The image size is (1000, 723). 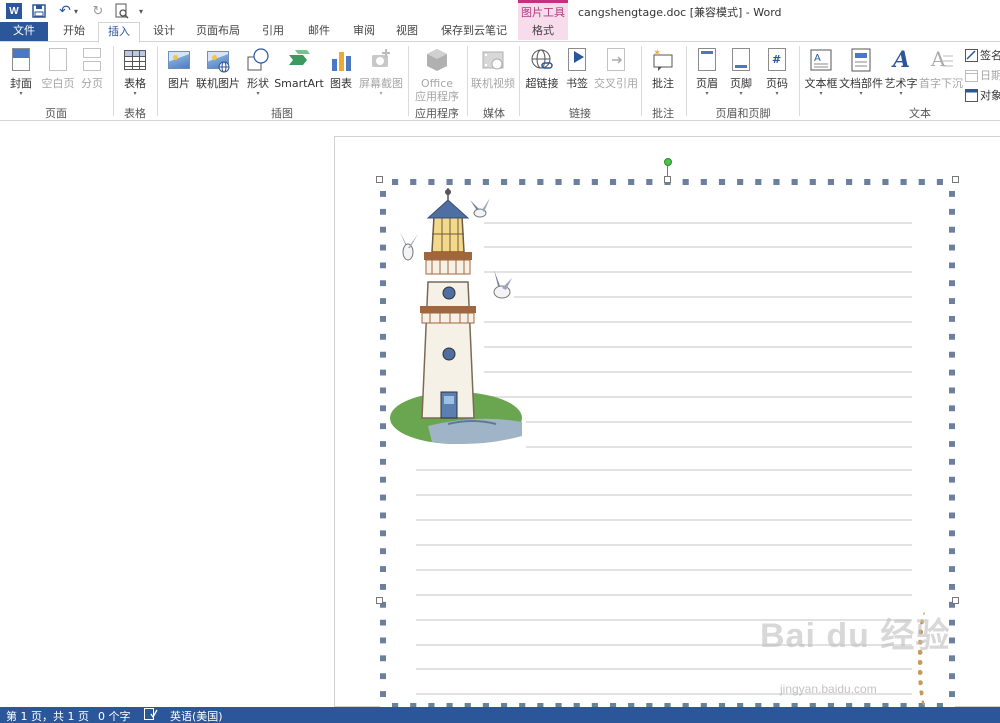 I want to click on chart-button: 图表, so click(x=341, y=74).